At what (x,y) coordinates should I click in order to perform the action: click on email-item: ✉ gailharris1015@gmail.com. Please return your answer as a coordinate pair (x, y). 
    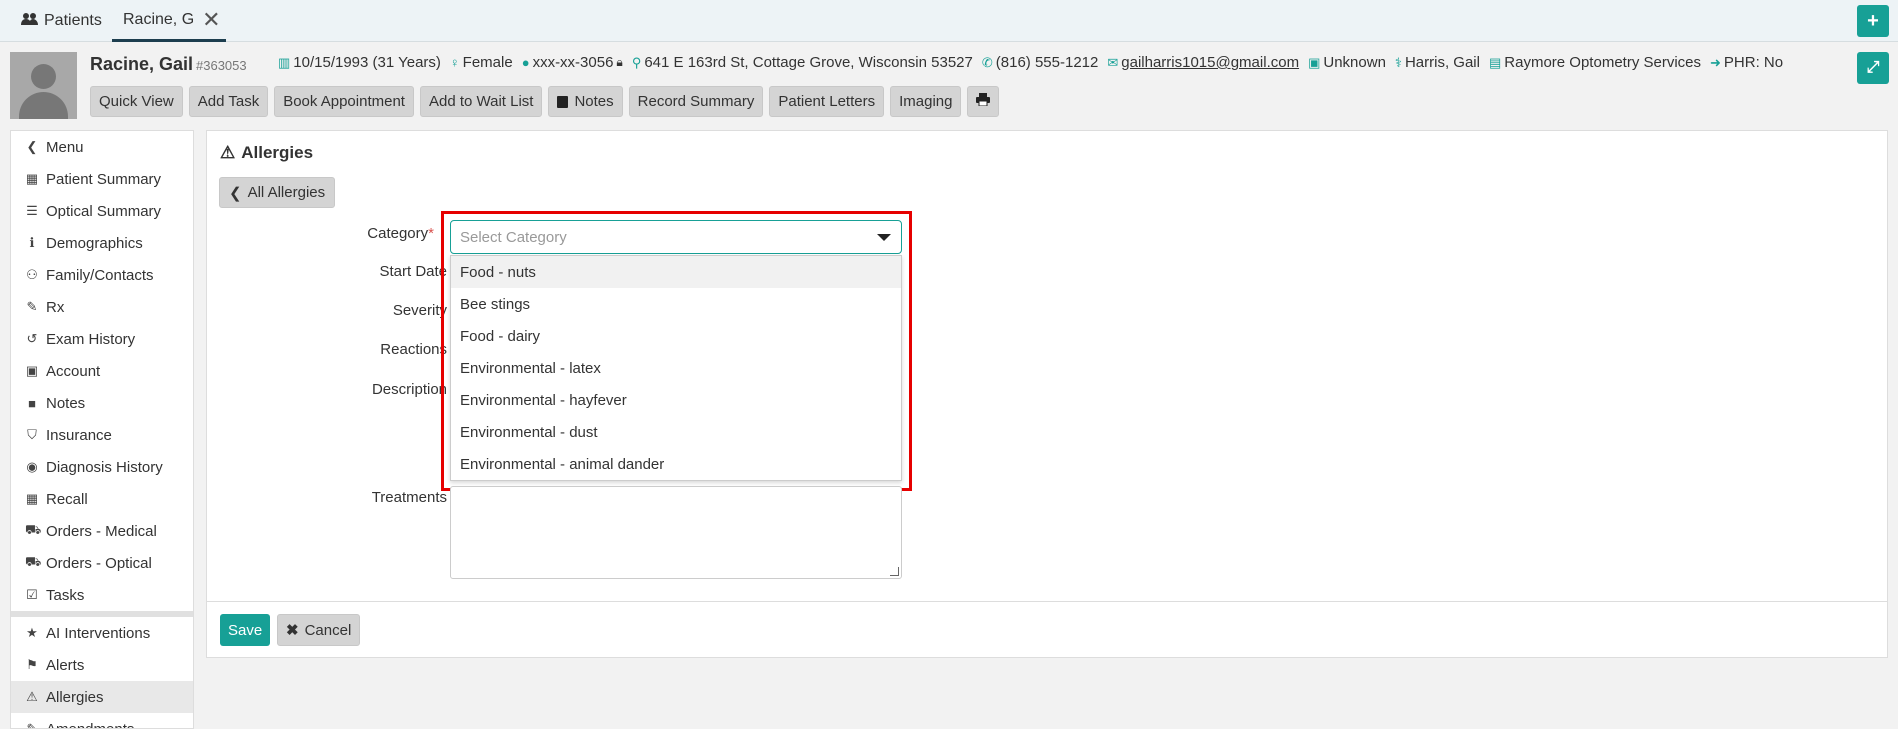
    Looking at the image, I should click on (1203, 62).